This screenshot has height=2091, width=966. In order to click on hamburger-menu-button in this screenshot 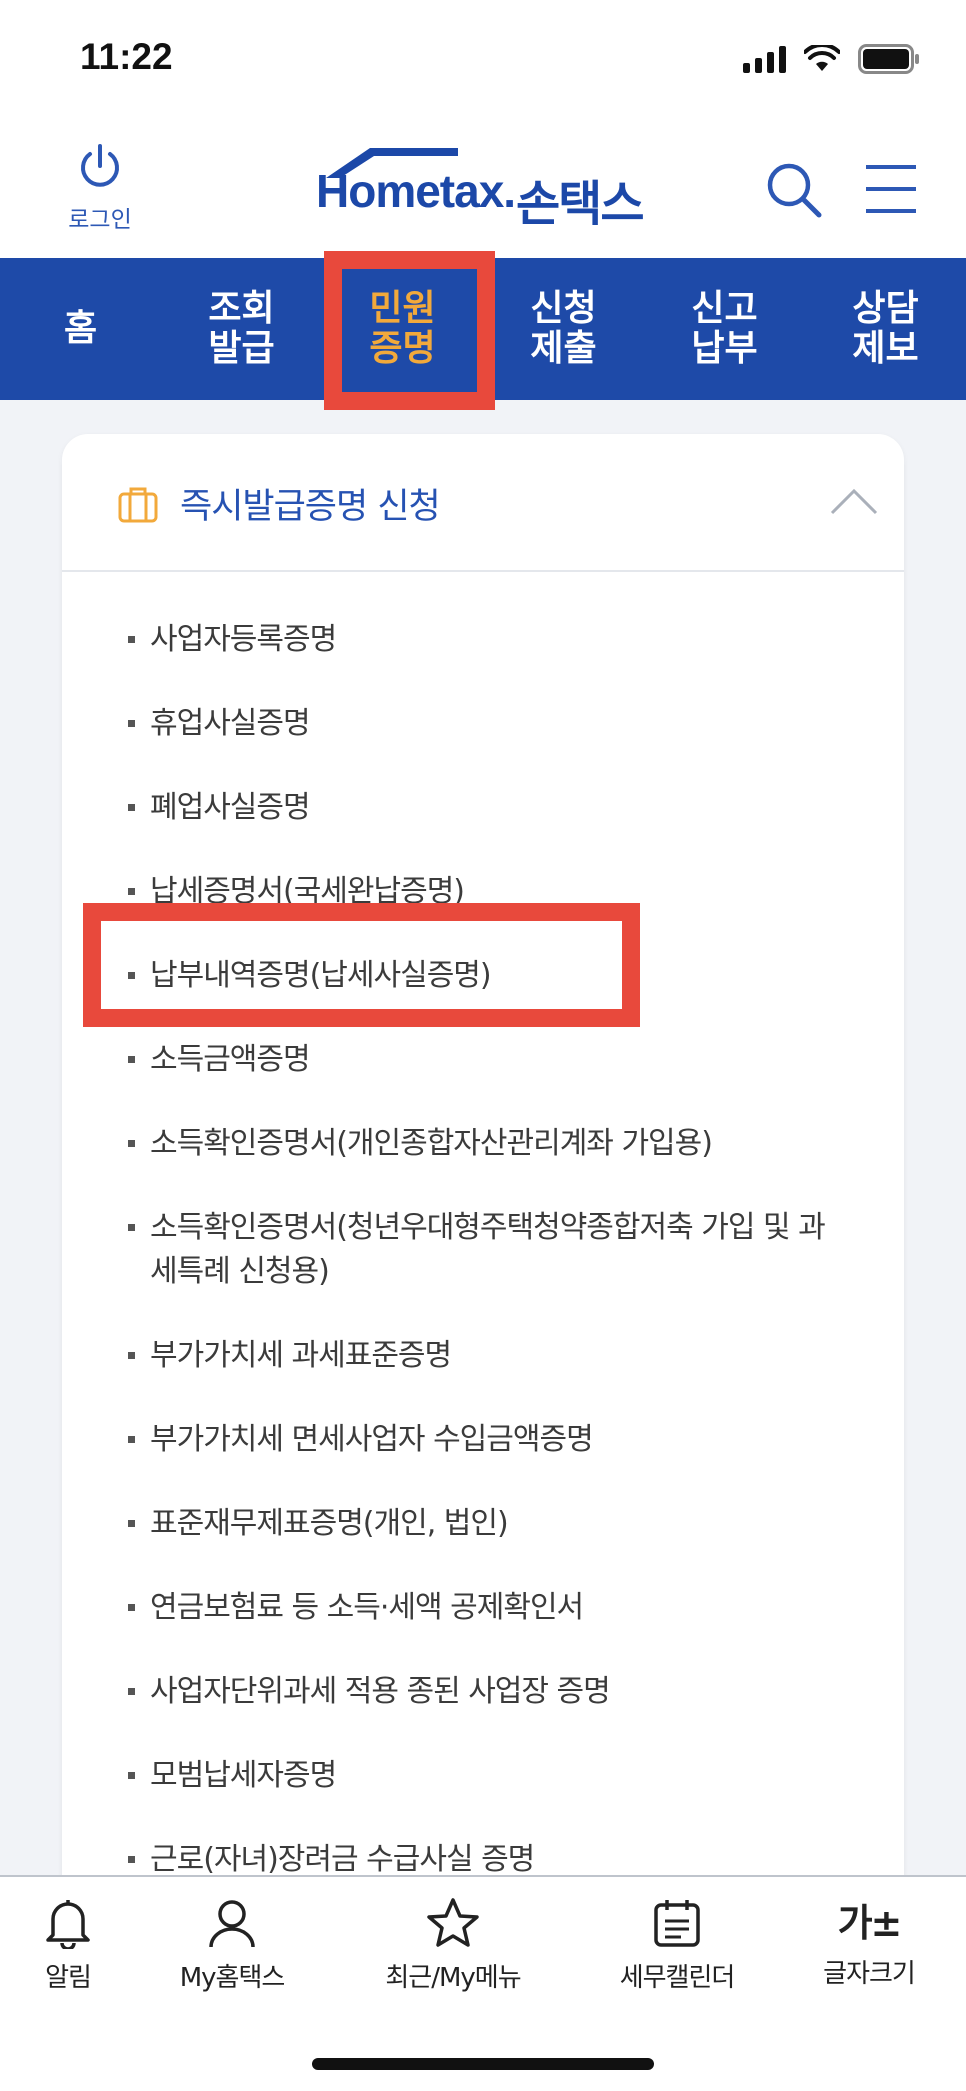, I will do `click(891, 189)`.